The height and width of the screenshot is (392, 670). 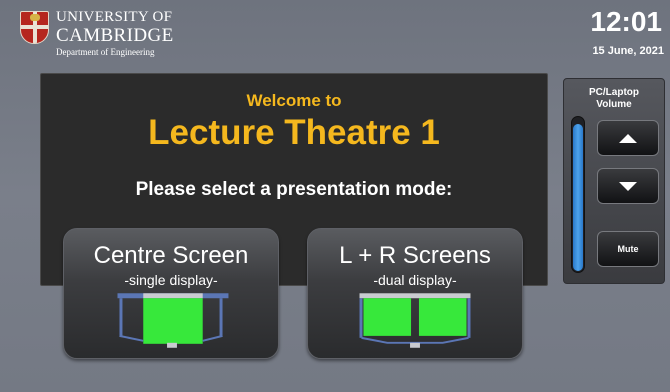 I want to click on university-crest-icon, so click(x=34, y=27).